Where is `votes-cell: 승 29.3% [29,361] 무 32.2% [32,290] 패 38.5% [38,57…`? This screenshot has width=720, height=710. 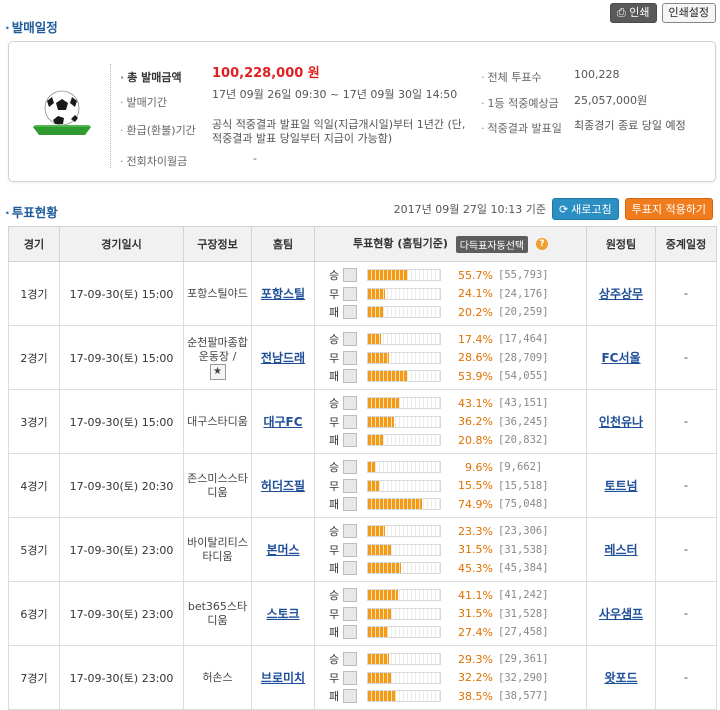
votes-cell: 승 29.3% [29,361] 무 32.2% [32,290] 패 38.5% [38,57… is located at coordinates (450, 677).